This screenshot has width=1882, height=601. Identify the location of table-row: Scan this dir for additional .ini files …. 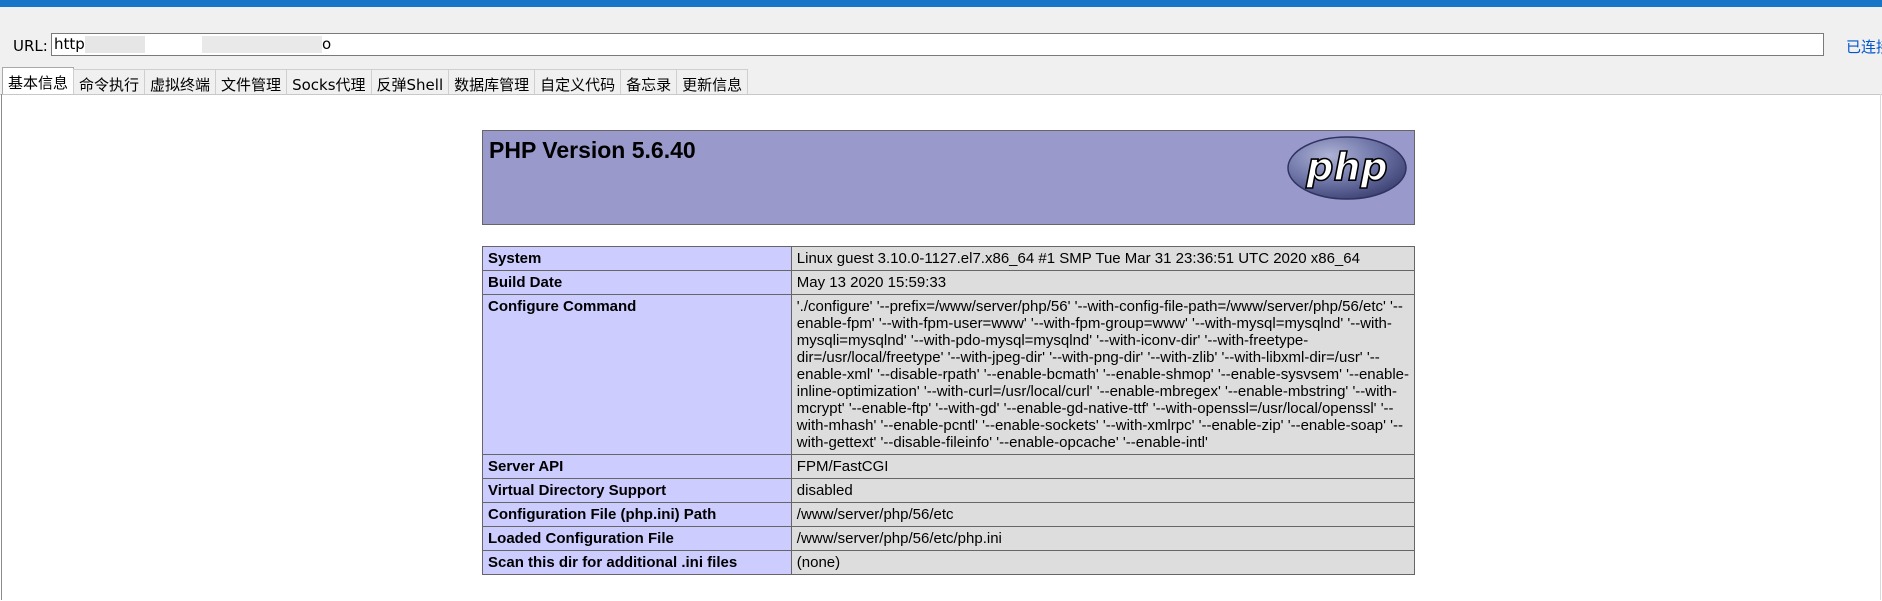
(949, 562).